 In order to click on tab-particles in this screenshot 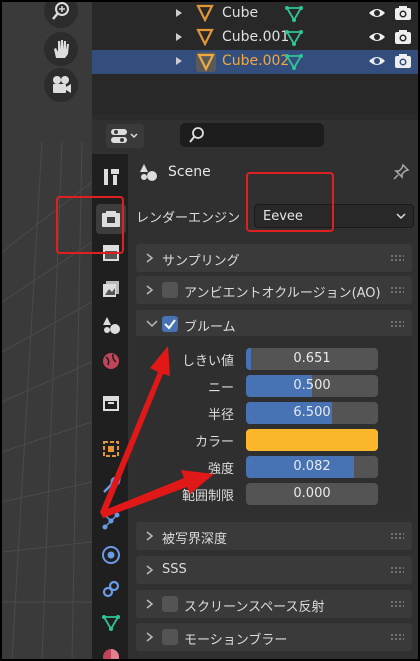, I will do `click(111, 521)`.